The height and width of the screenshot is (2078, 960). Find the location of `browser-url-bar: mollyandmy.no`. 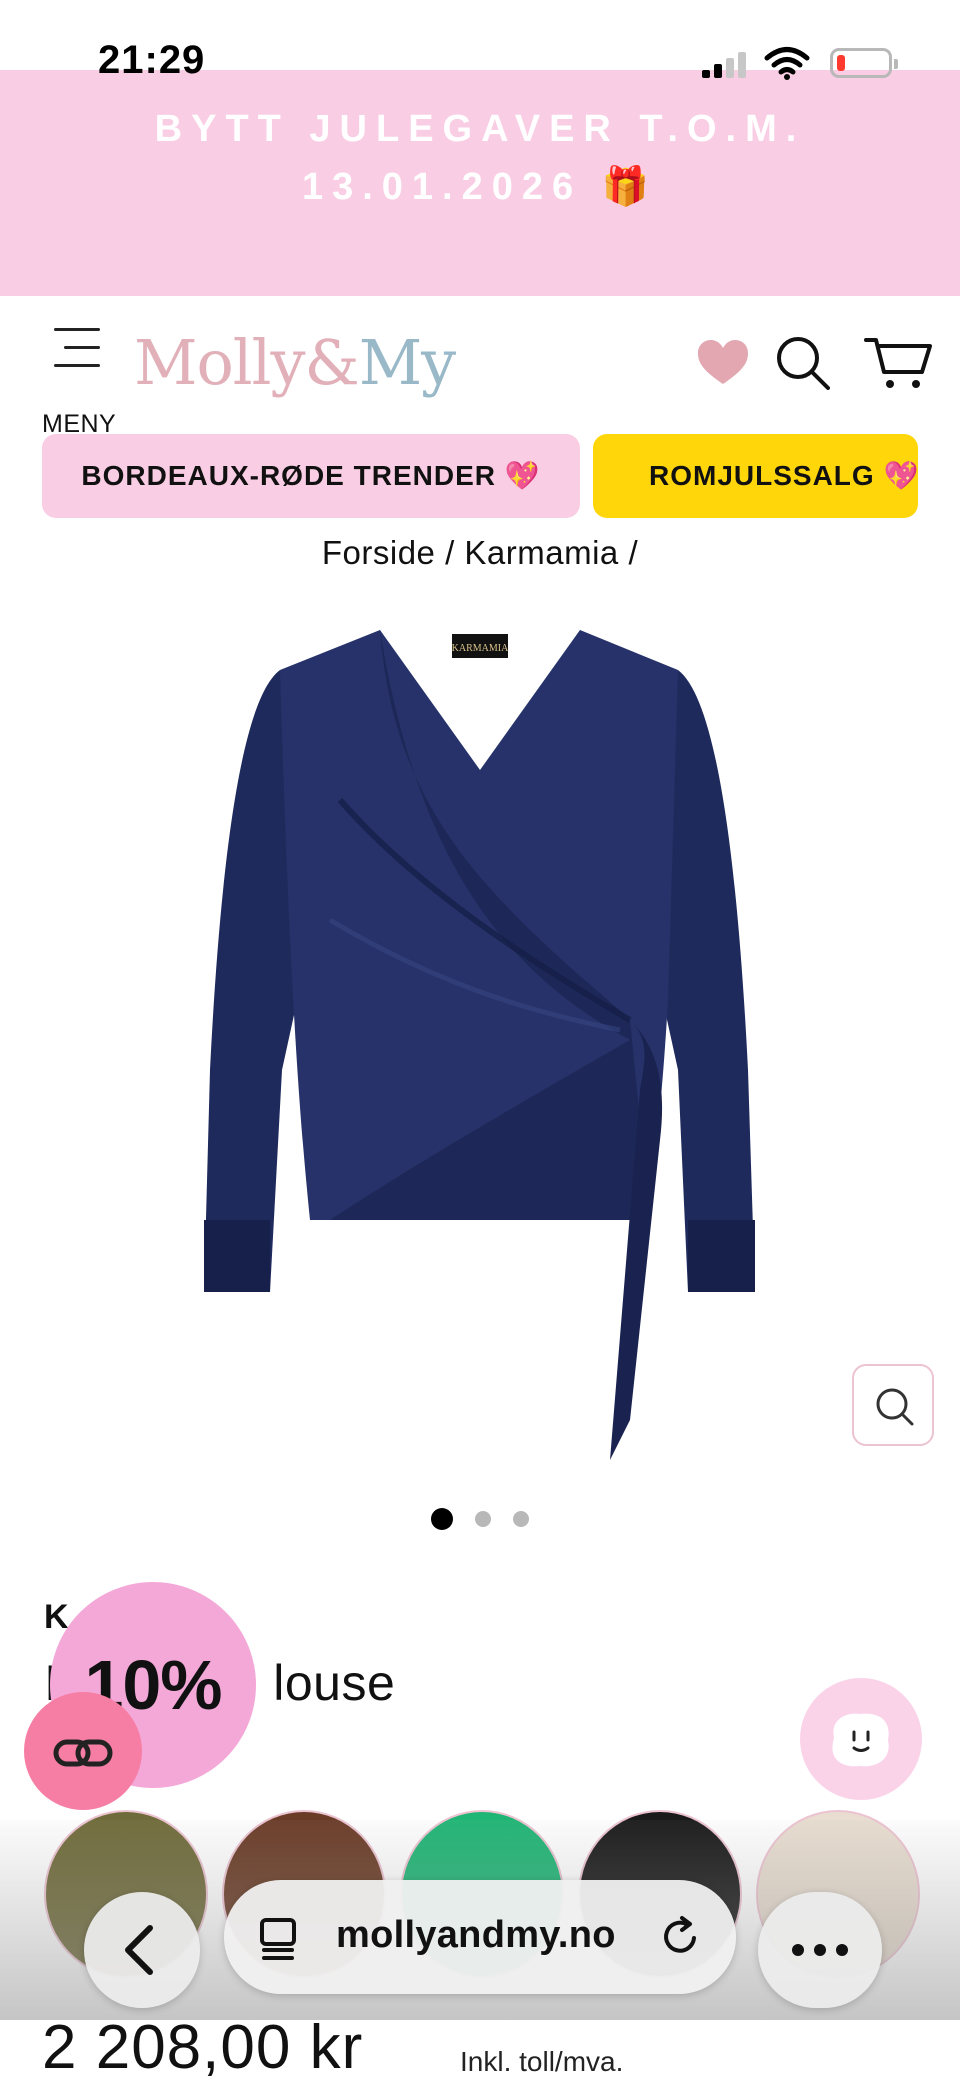

browser-url-bar: mollyandmy.no is located at coordinates (480, 1937).